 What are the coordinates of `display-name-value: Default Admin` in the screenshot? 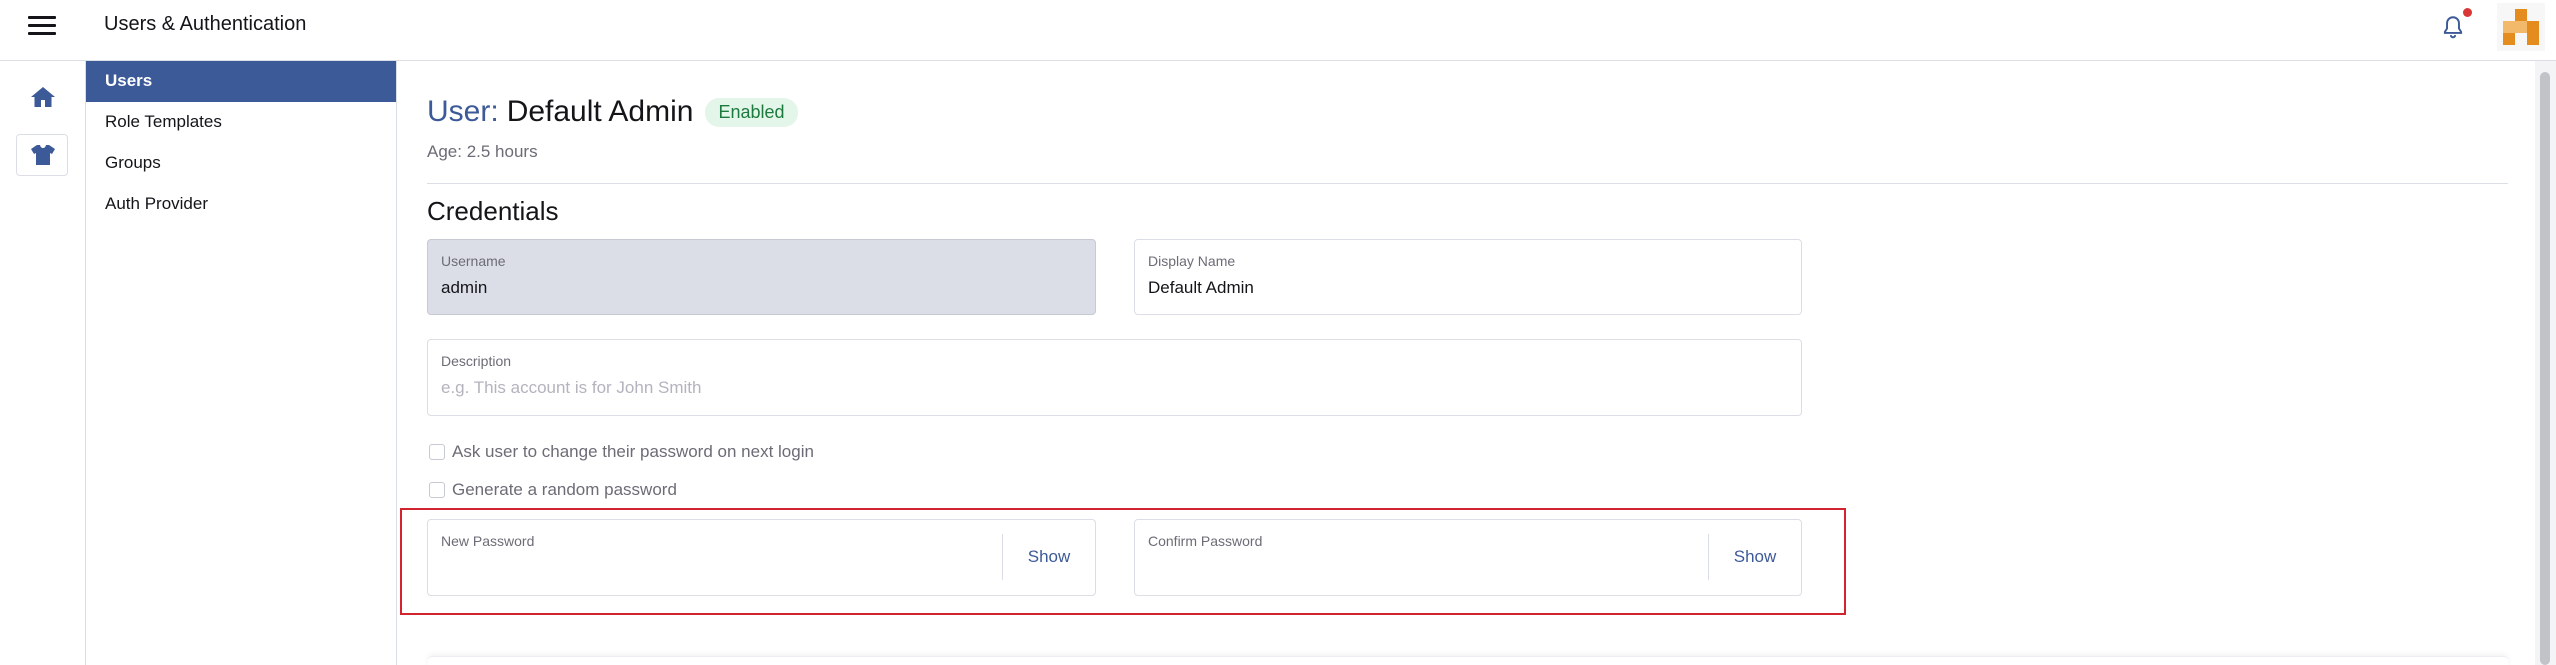 It's located at (1201, 287).